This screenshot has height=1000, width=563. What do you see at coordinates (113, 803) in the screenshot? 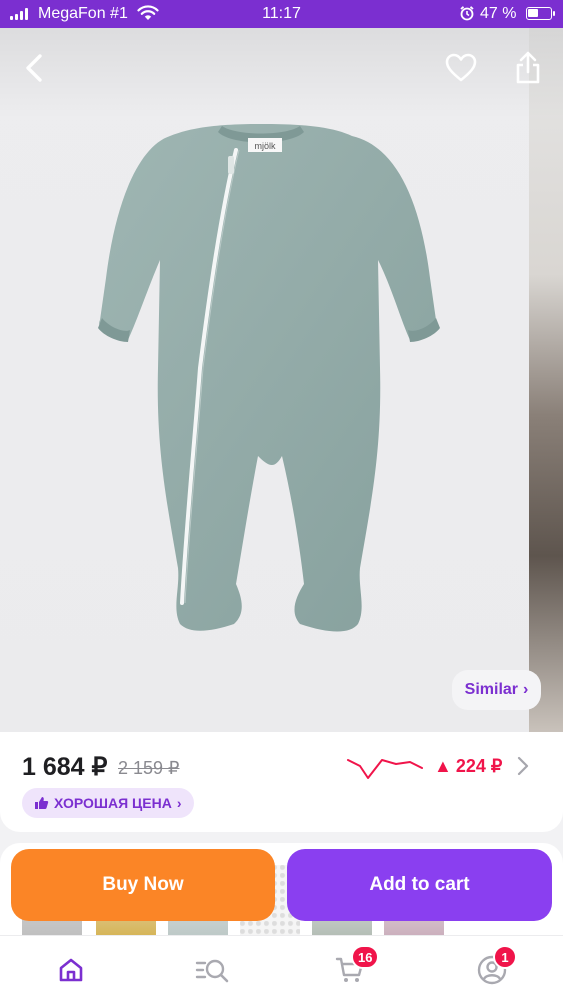
I see `badge-label: ХОРОШАЯ ЦЕНА` at bounding box center [113, 803].